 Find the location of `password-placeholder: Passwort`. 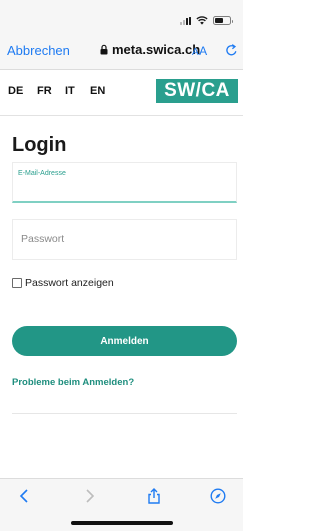

password-placeholder: Passwort is located at coordinates (43, 239).